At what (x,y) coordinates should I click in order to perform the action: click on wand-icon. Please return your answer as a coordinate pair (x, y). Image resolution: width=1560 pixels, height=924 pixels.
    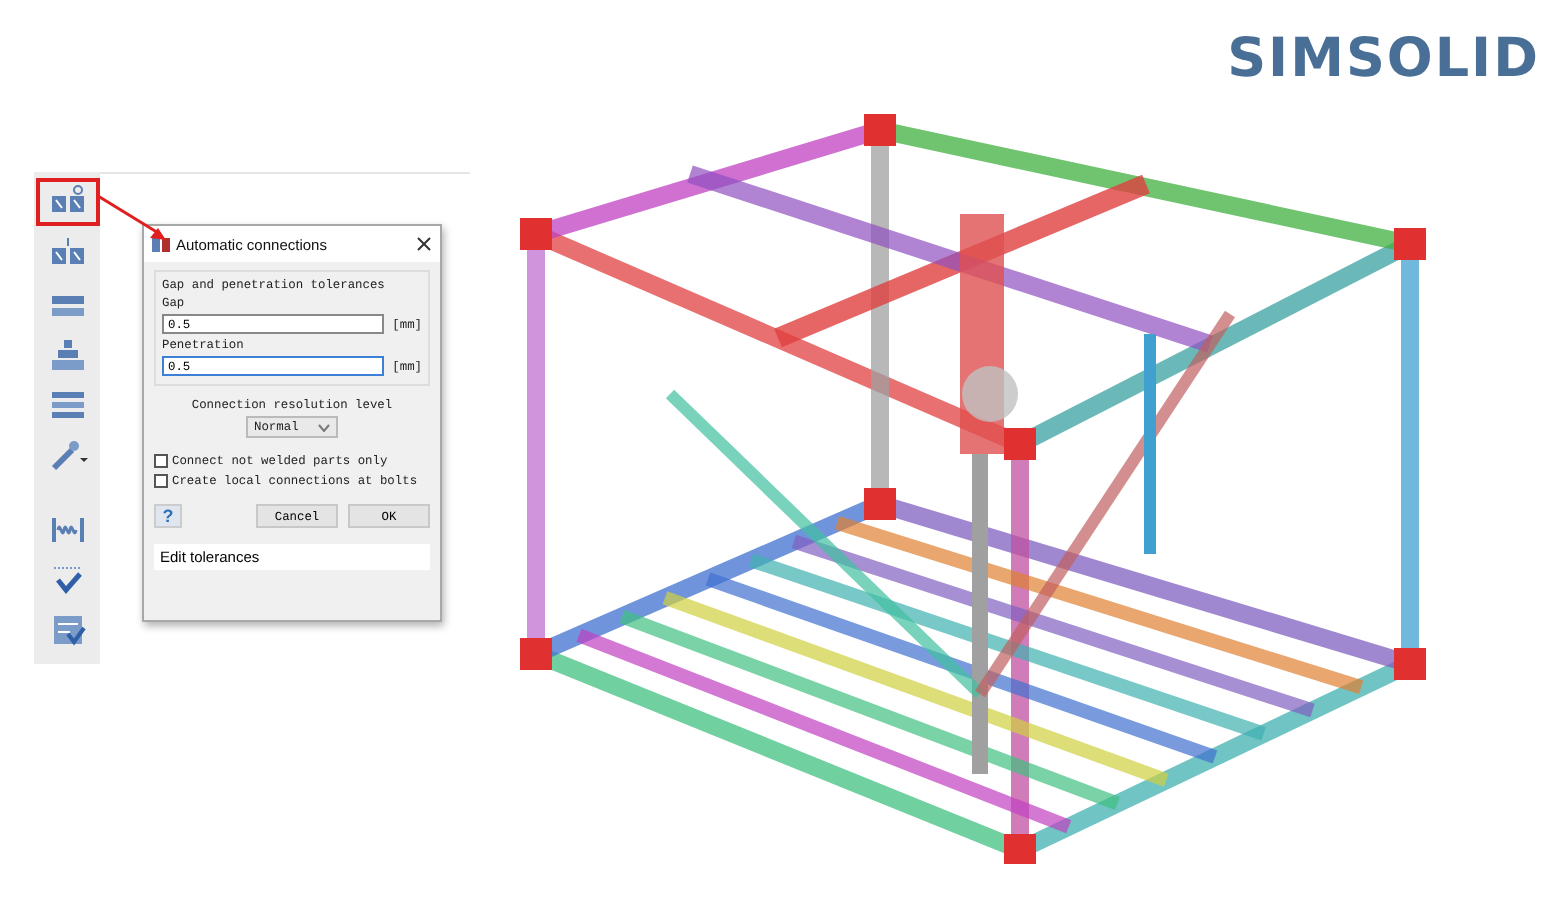
    Looking at the image, I should click on (67, 454).